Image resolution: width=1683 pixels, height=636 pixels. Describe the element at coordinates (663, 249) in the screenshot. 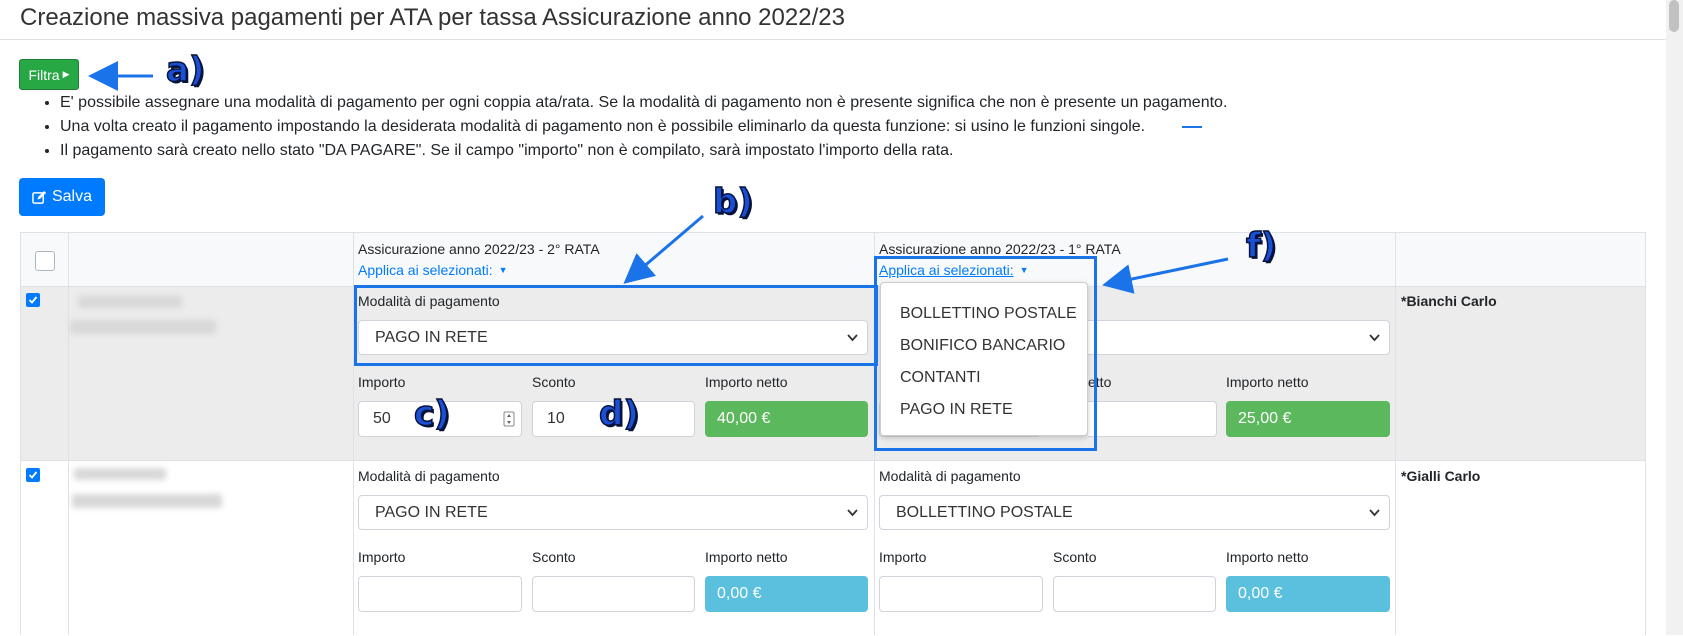

I see `arrow-b` at that location.